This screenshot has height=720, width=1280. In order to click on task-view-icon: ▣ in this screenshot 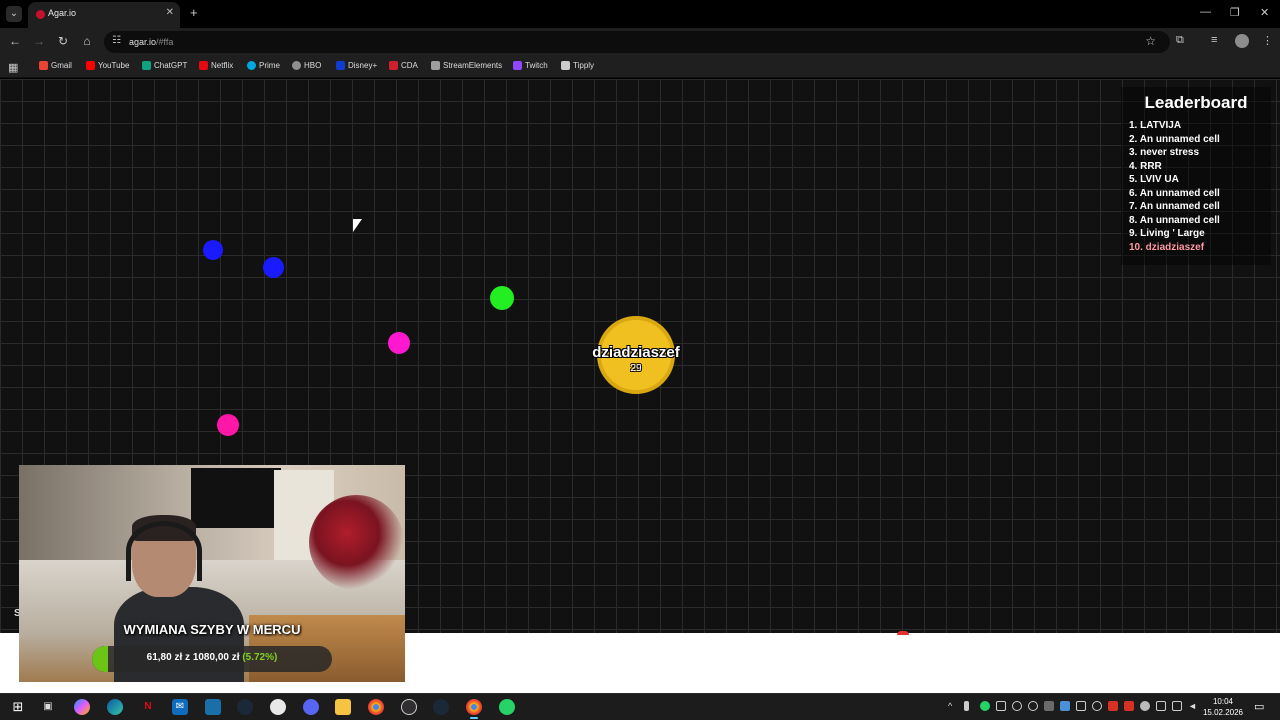, I will do `click(48, 707)`.